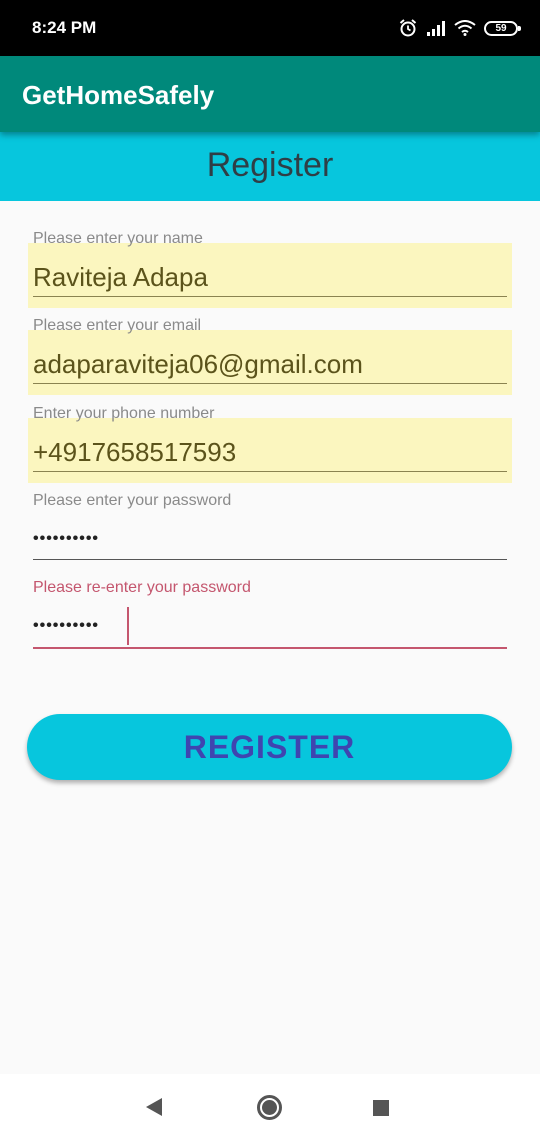 The image size is (540, 1140). Describe the element at coordinates (270, 443) in the screenshot. I see `phone-field: Enter your phone number +4917658517593` at that location.